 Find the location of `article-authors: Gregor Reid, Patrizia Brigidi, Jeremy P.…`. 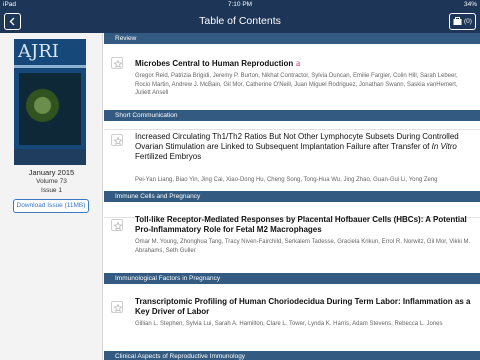

article-authors: Gregor Reid, Patrizia Brigidi, Jeremy P.… is located at coordinates (296, 84).